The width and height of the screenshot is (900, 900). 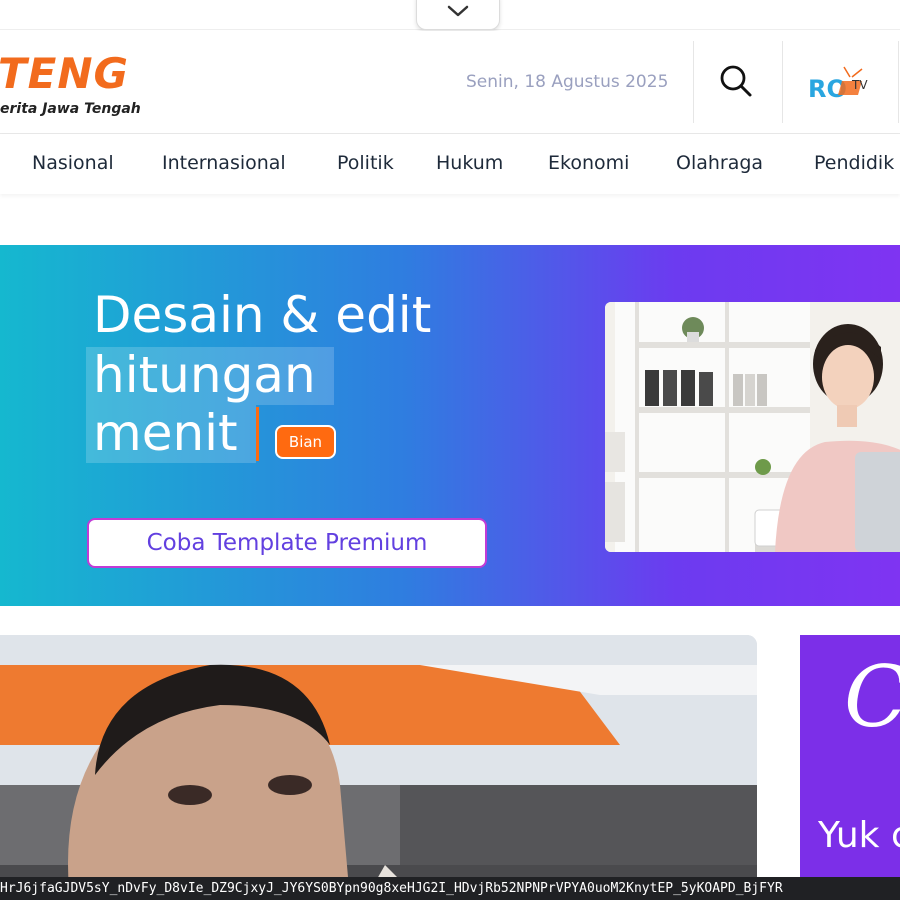 I want to click on search-icon, so click(x=736, y=83).